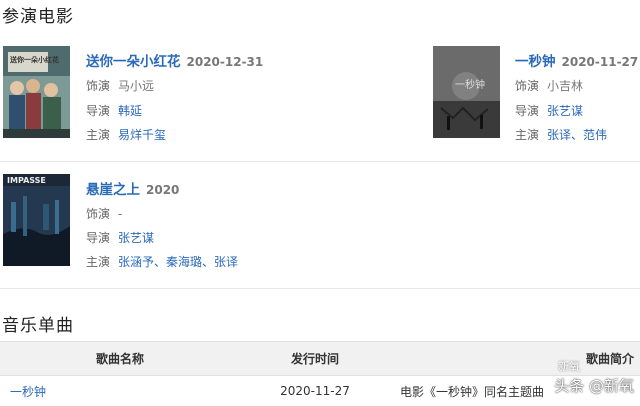  Describe the element at coordinates (225, 62) in the screenshot. I see `film-date: 2020-12-31` at that location.